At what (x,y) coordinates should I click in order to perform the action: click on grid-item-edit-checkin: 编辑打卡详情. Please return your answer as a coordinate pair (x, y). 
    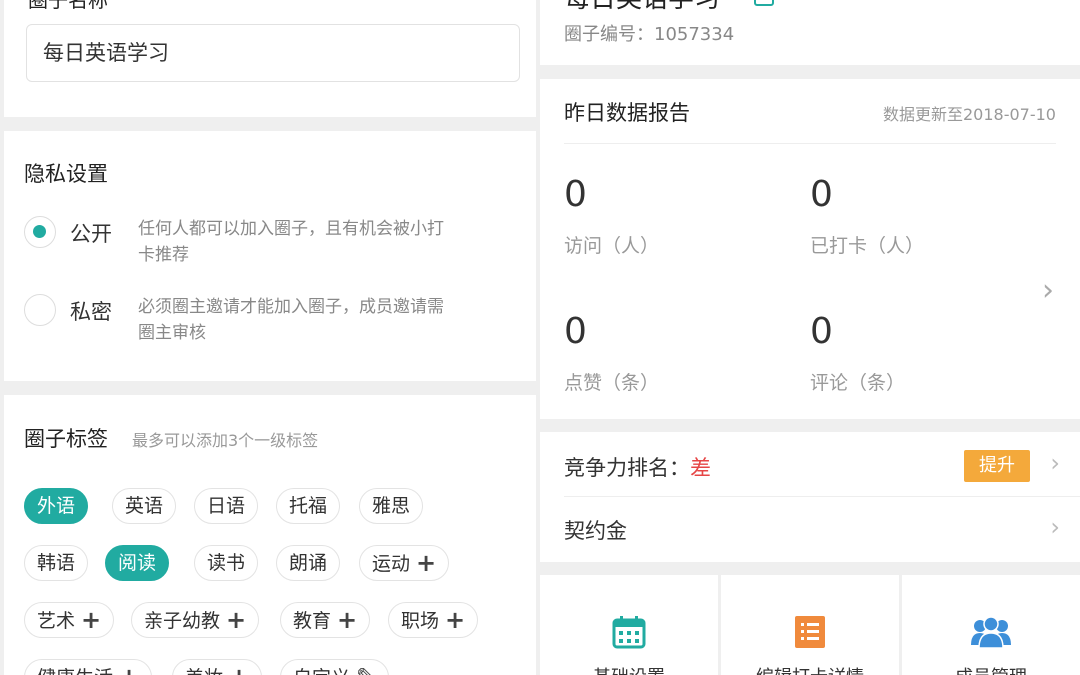
    Looking at the image, I should click on (810, 625).